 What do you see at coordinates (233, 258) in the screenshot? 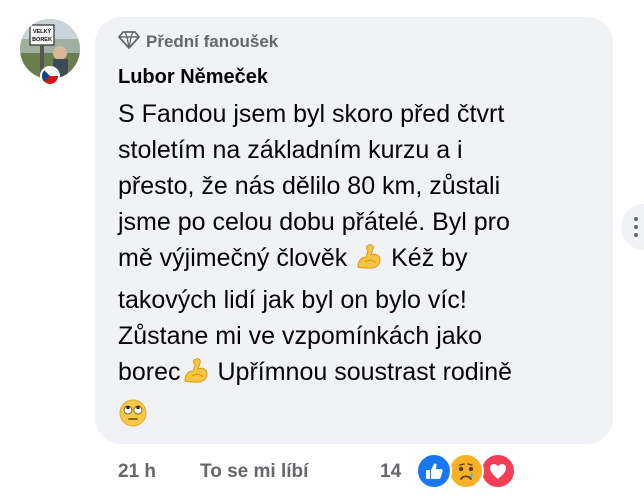
I see `comment-line-part: mě výjimečný člověk` at bounding box center [233, 258].